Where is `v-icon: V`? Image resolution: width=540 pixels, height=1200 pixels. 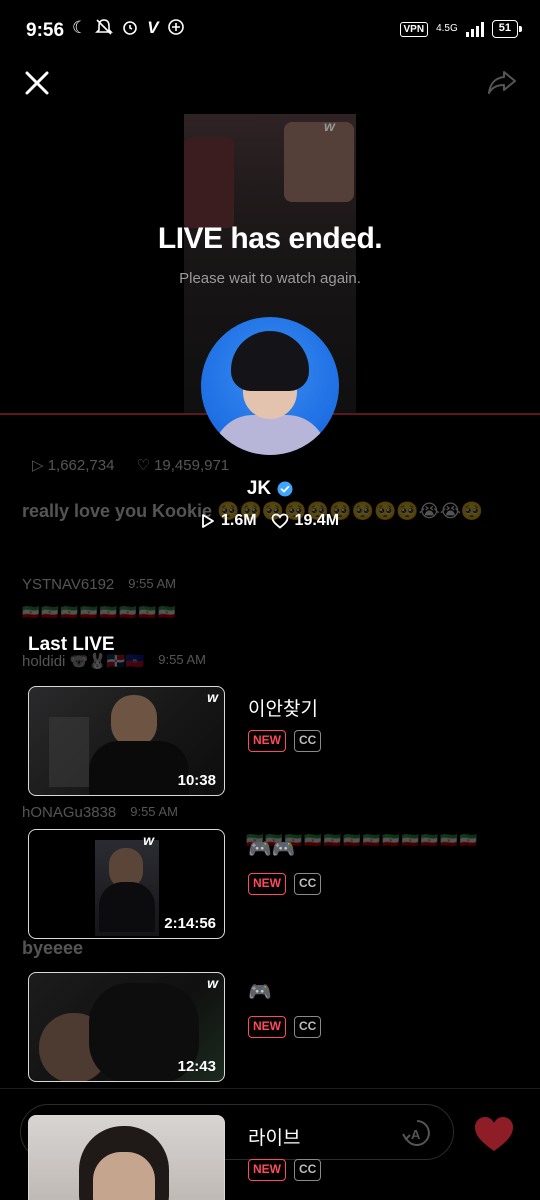
v-icon: V is located at coordinates (153, 27).